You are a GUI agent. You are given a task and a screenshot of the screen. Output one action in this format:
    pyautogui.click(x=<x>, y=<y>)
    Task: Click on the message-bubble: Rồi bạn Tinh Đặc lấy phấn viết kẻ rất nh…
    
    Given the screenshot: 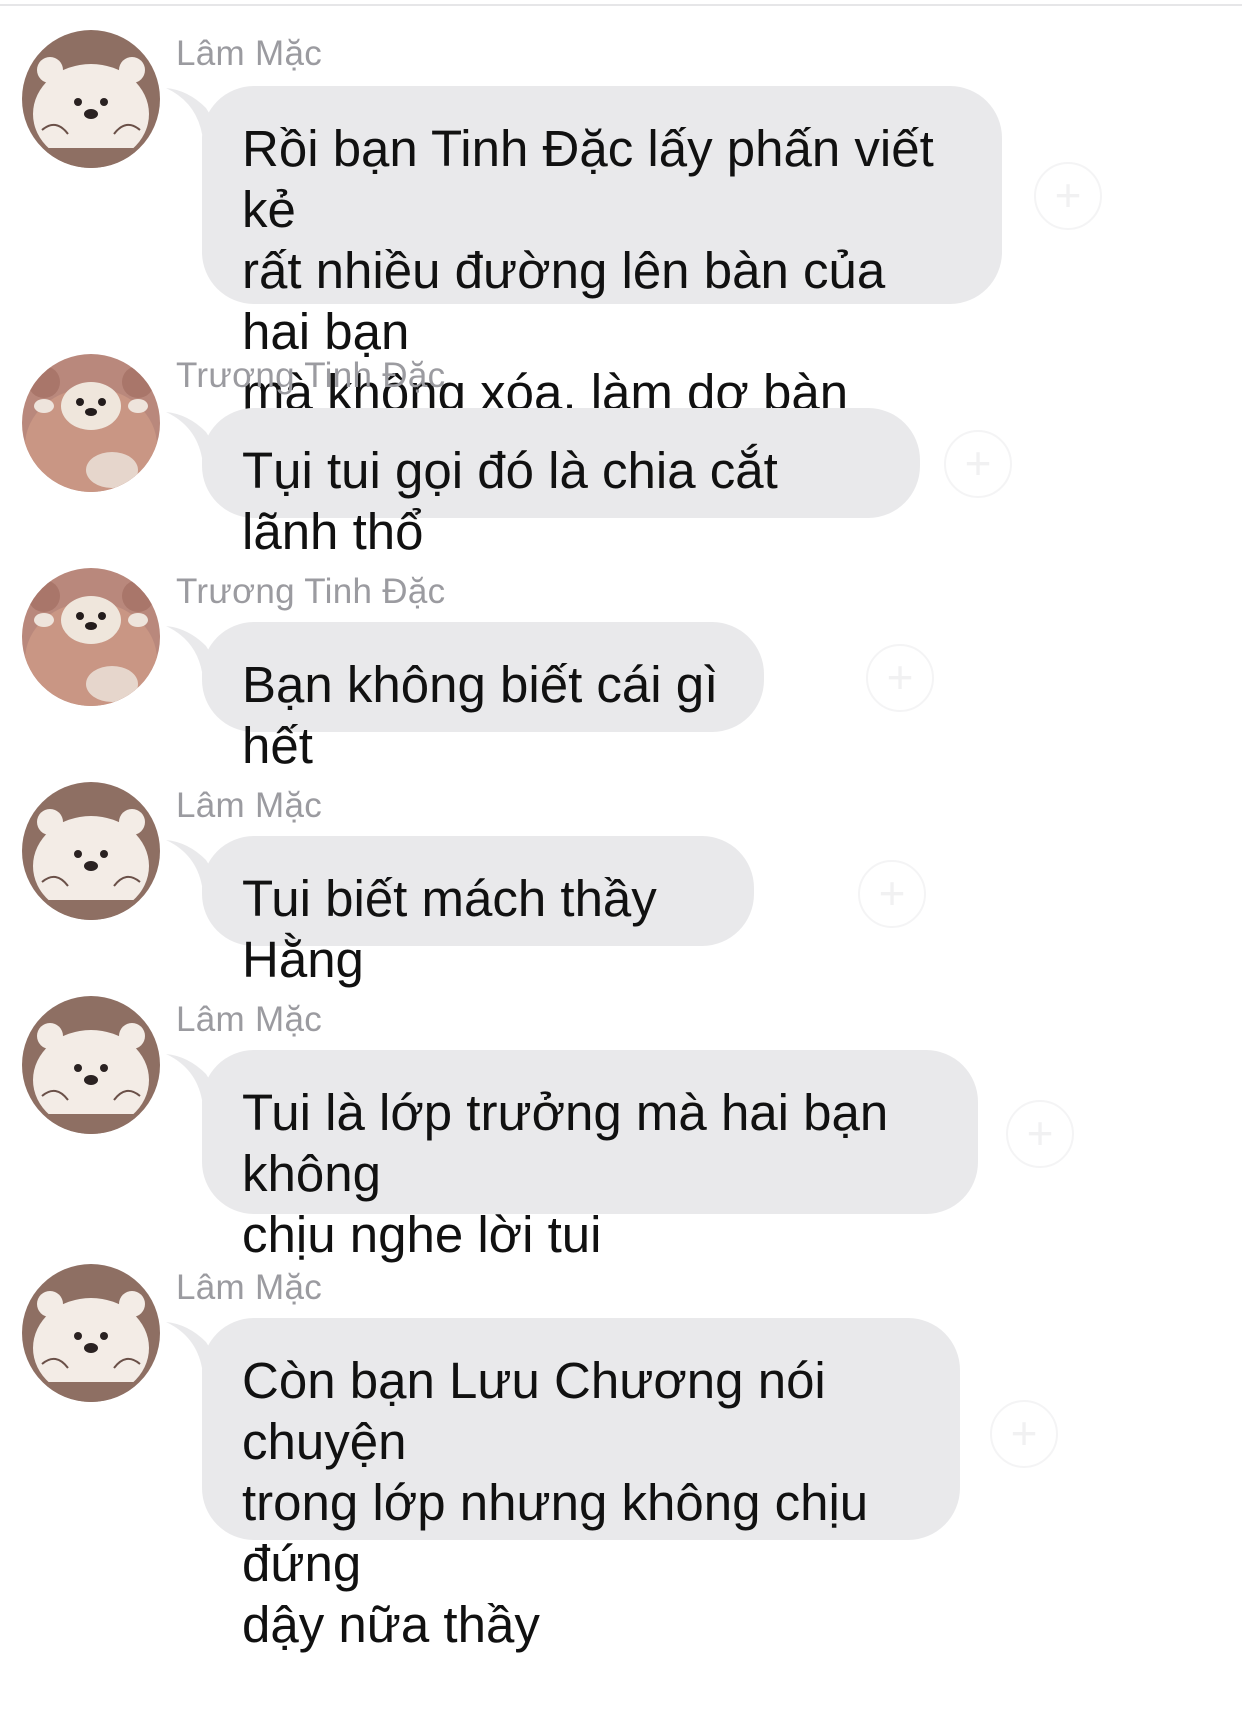 What is the action you would take?
    pyautogui.click(x=602, y=253)
    